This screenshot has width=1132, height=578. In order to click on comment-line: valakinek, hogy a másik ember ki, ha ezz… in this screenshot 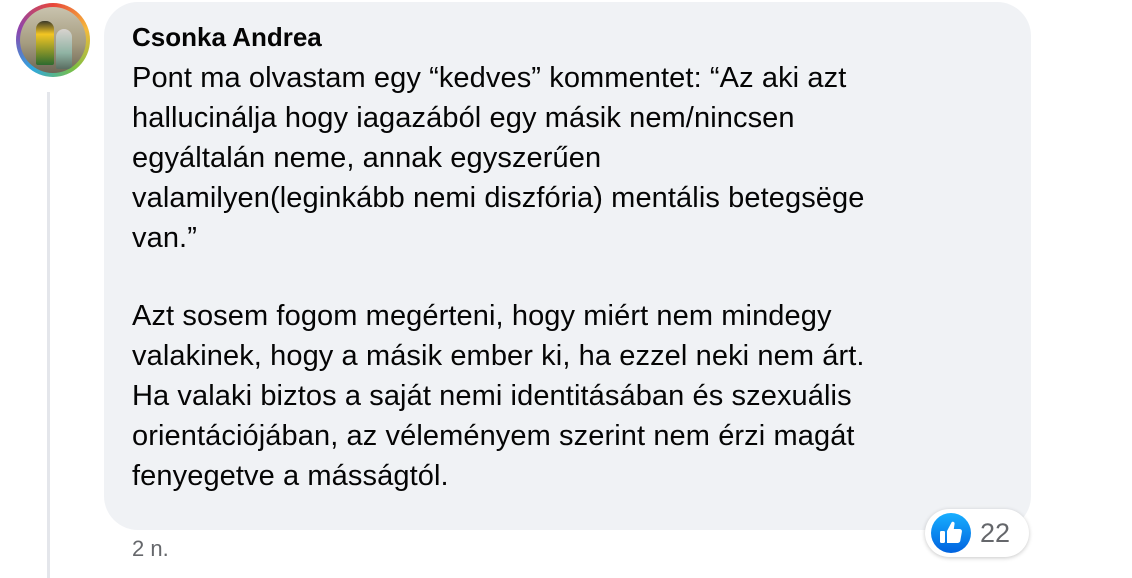, I will do `click(498, 356)`.